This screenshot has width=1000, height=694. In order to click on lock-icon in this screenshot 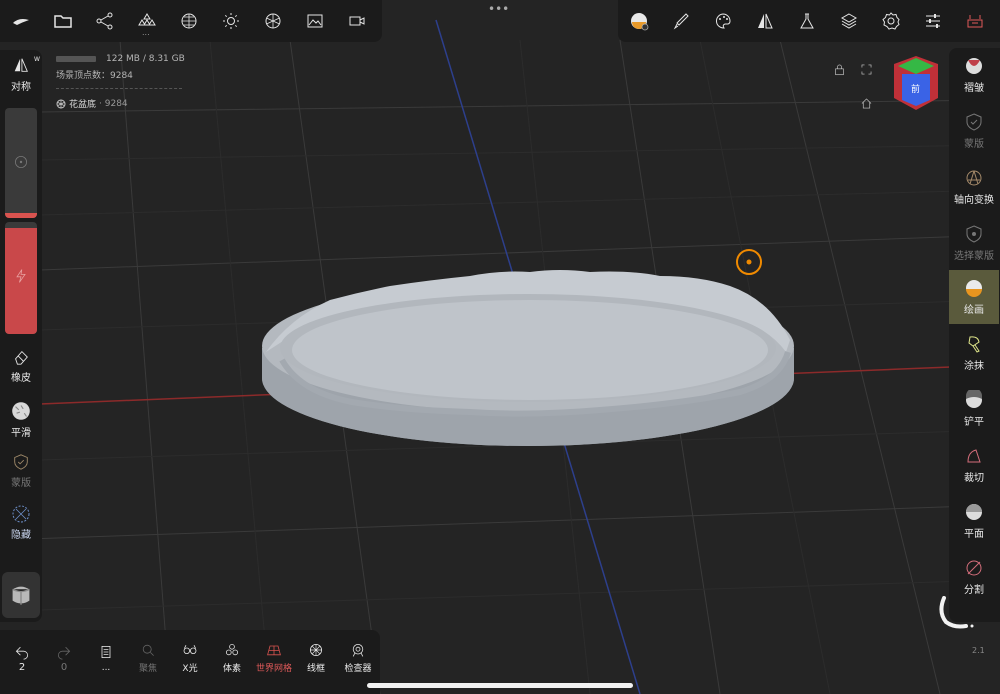, I will do `click(839, 70)`.